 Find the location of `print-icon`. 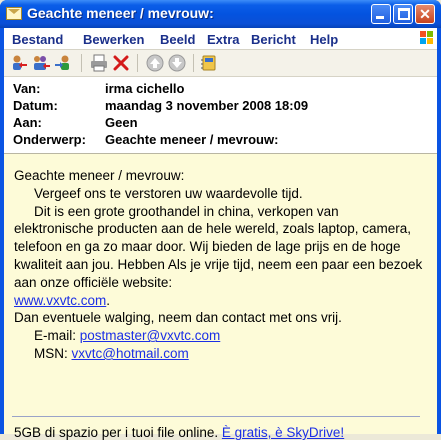

print-icon is located at coordinates (99, 63).